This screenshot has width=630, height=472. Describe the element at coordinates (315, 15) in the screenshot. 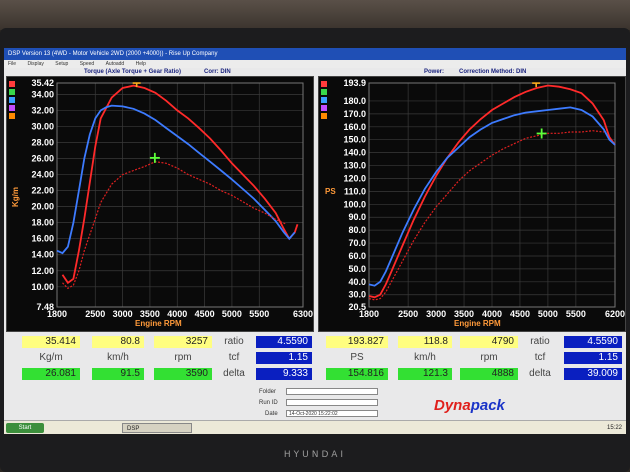

I see `photo-background` at that location.